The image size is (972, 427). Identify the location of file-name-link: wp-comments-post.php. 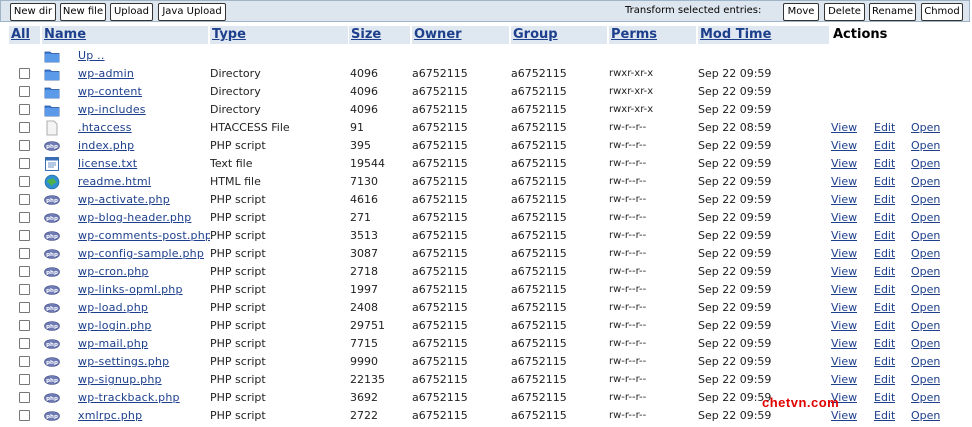
(144, 236).